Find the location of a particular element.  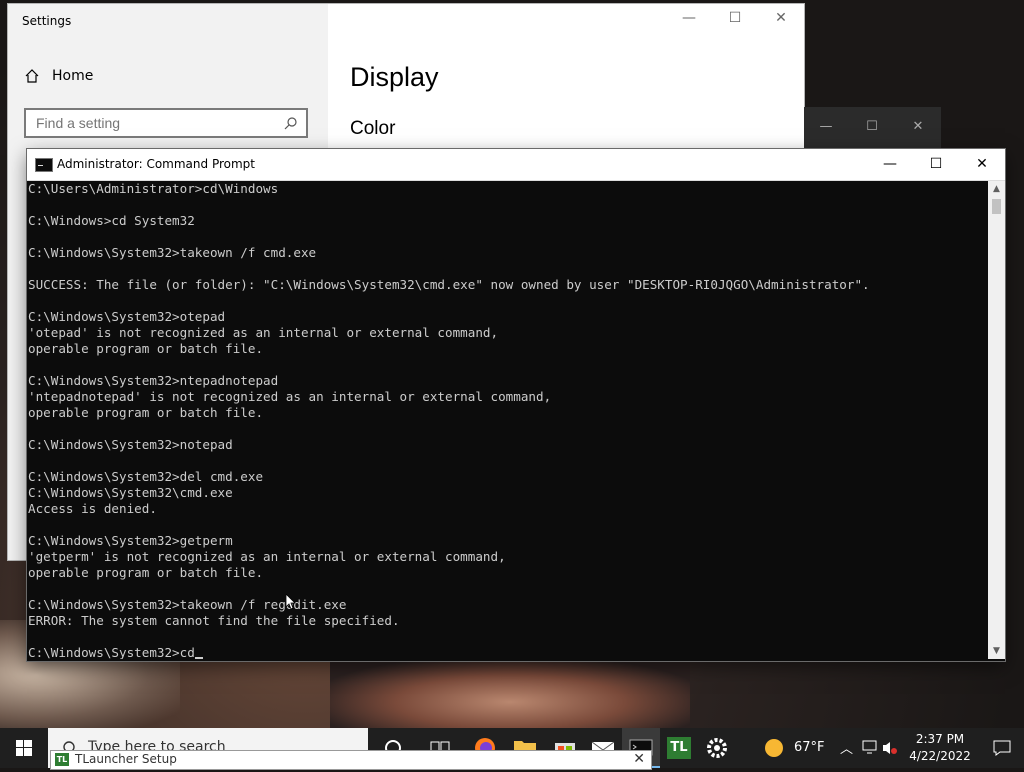

cmd-titlebar: Administrator: Command Prompt — ☐ ✕ is located at coordinates (516, 165).